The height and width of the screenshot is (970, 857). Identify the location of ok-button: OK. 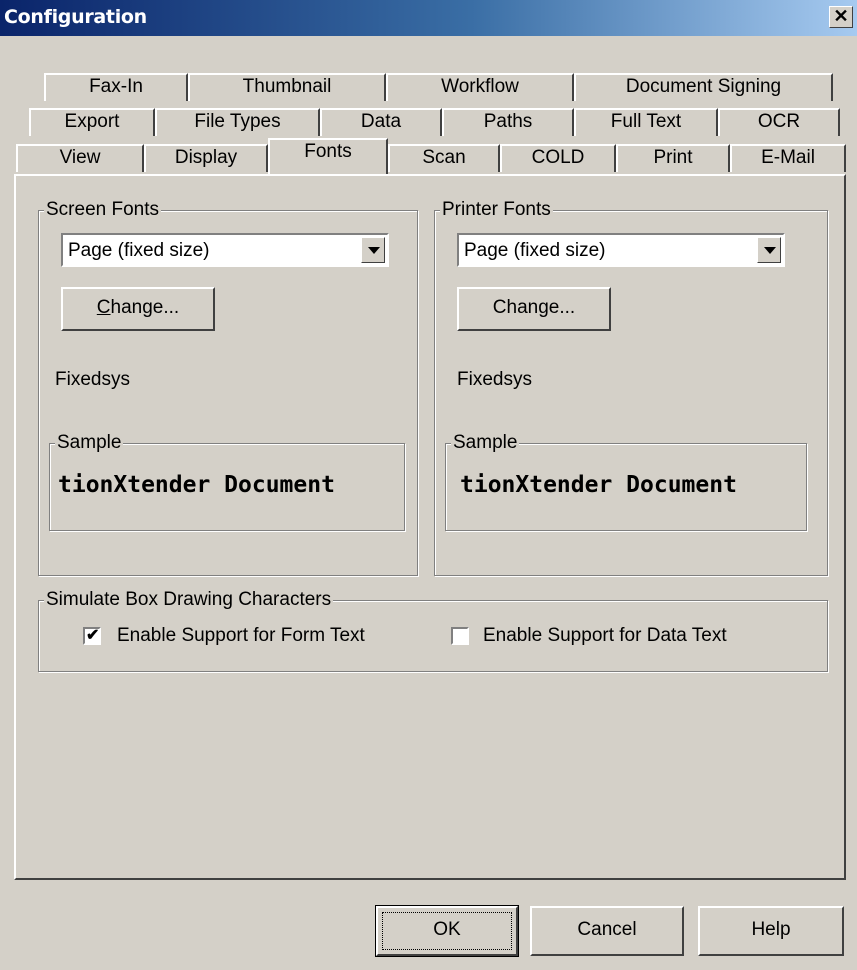
(447, 931).